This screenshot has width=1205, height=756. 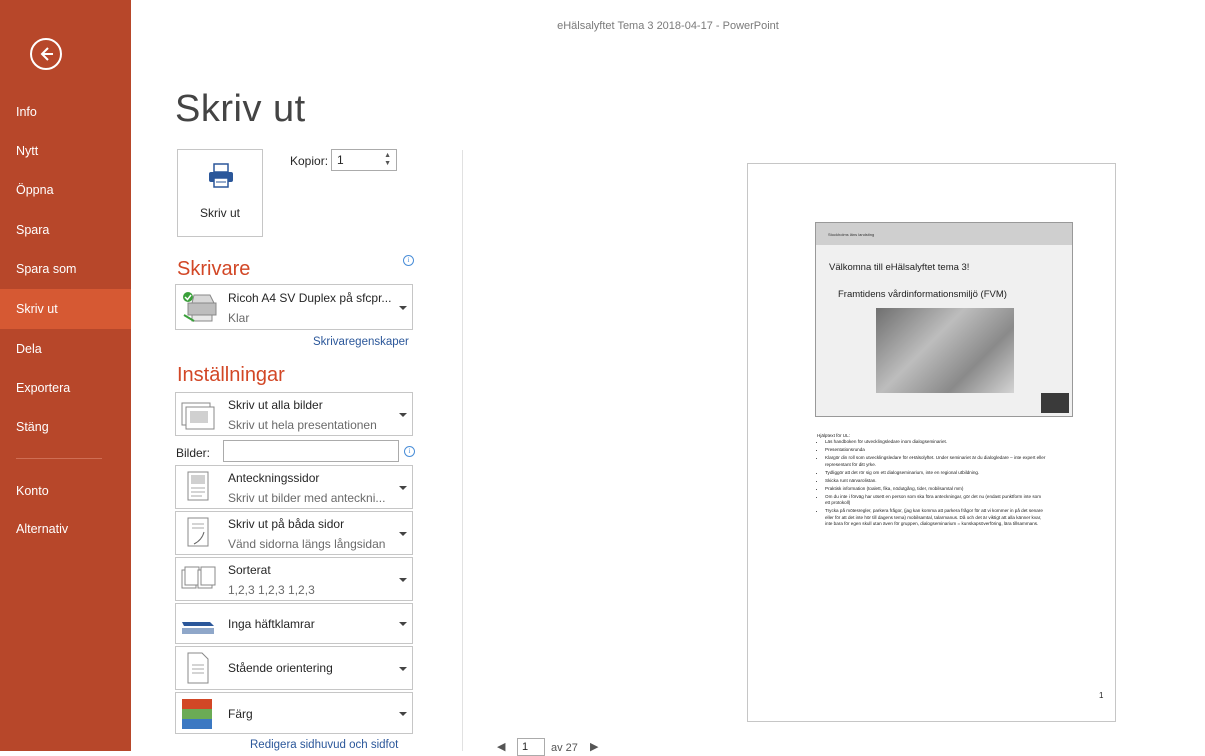 I want to click on notes-item: Skicka runt närvarolistan., so click(x=936, y=481).